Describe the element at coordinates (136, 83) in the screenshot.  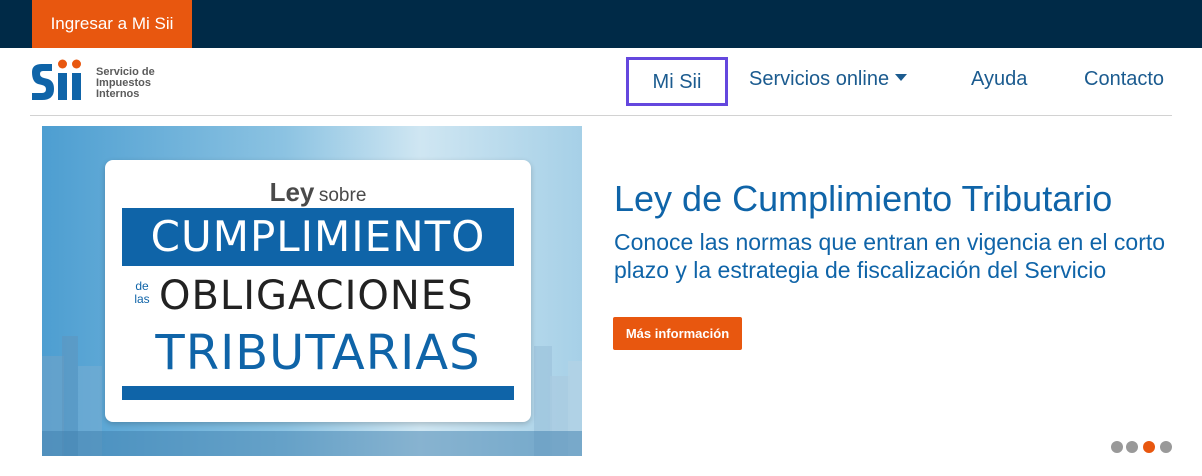
I see `logo-text: Servicio de Impuestos Internos` at that location.